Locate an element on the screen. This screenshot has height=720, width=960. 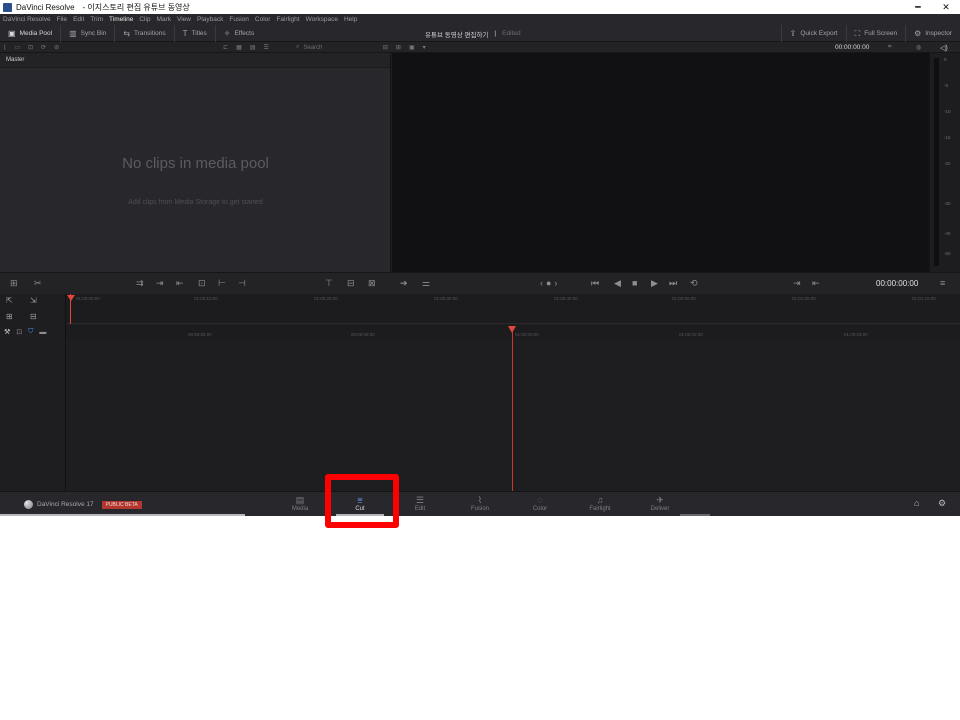
append-icon: ⇥ is located at coordinates (160, 283).